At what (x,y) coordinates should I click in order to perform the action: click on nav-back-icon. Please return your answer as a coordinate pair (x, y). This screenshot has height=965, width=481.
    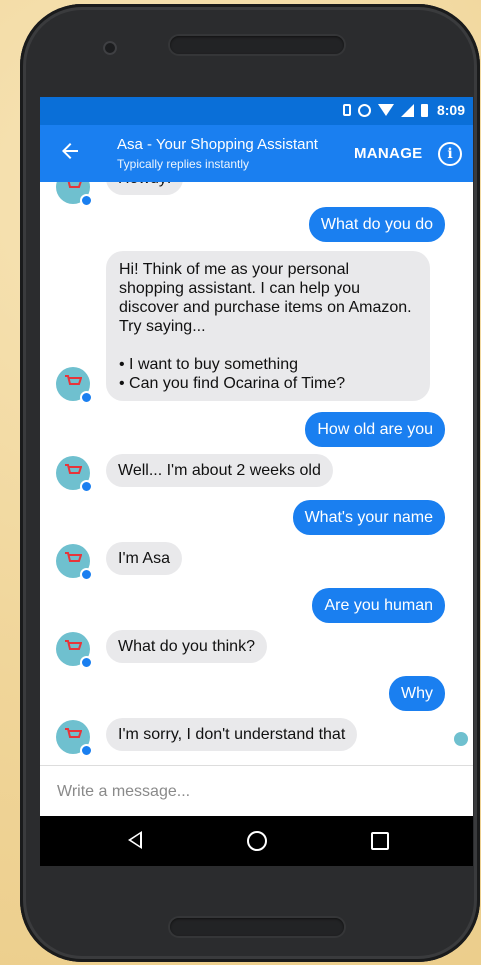
    Looking at the image, I should click on (135, 840).